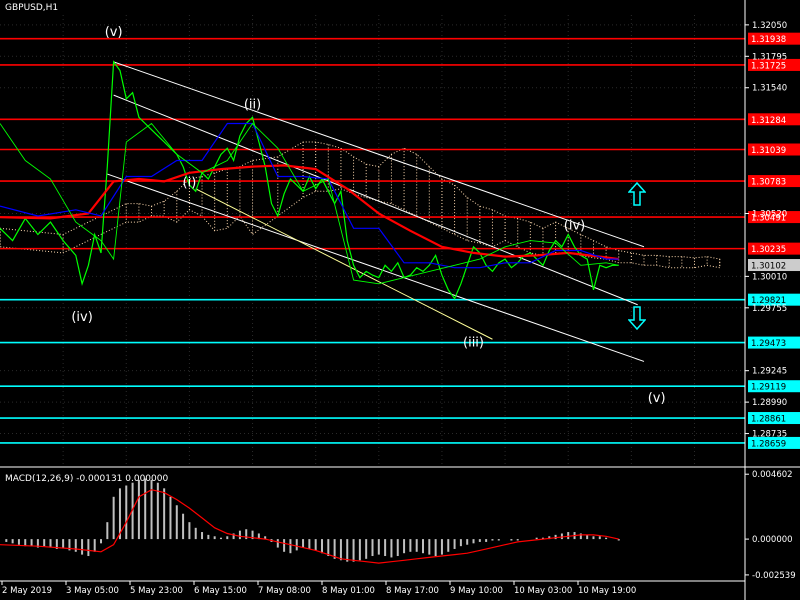 This screenshot has width=800, height=600. Describe the element at coordinates (772, 475) in the screenshot. I see `macd-y-tick-label: 0.004602` at that location.